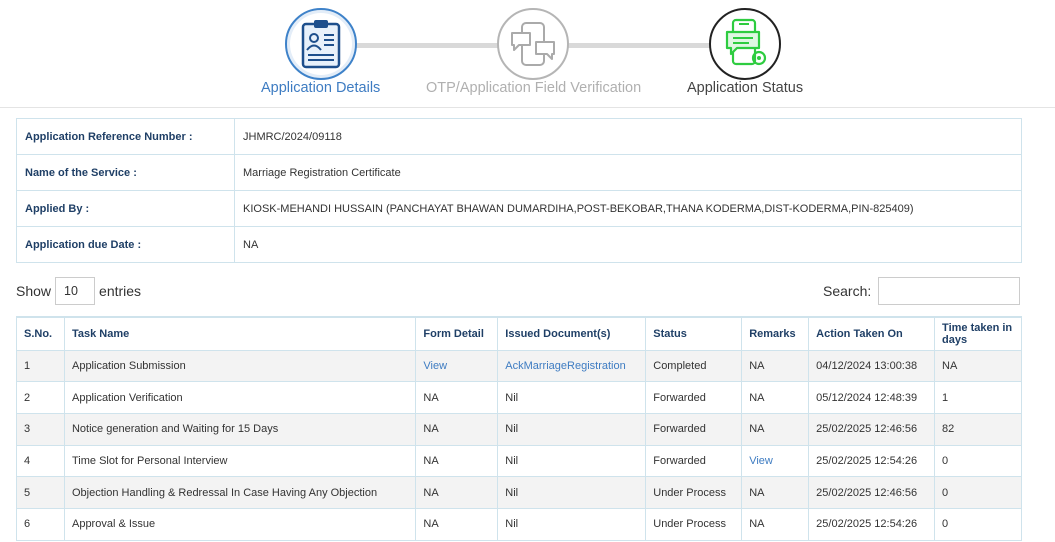 This screenshot has width=1055, height=542. I want to click on info-row-due-date: Application due Date : NA, so click(519, 244).